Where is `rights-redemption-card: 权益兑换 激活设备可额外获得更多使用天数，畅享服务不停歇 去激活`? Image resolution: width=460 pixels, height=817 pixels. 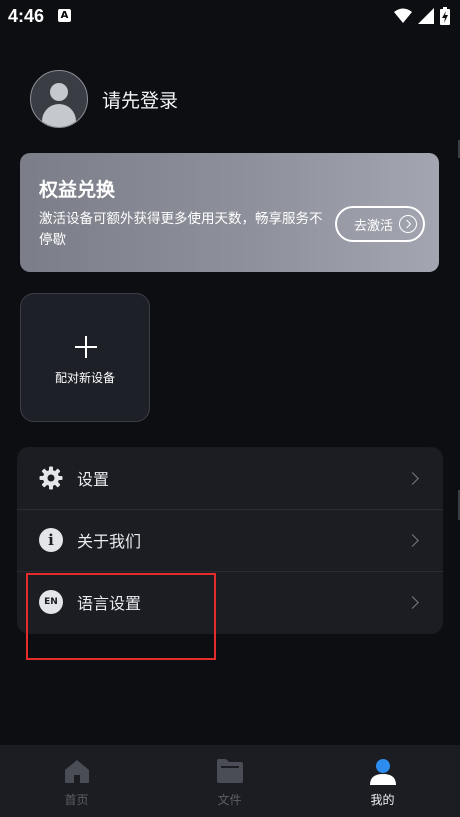 rights-redemption-card: 权益兑换 激活设备可额外获得更多使用天数，畅享服务不停歇 去激活 is located at coordinates (229, 212).